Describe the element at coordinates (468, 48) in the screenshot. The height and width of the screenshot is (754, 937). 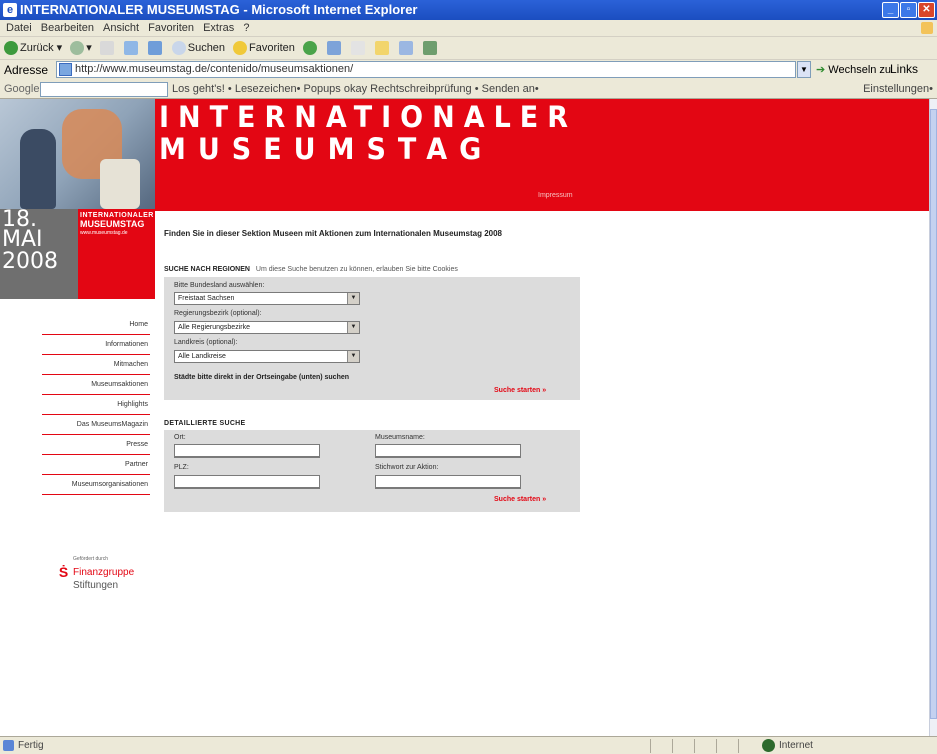
I see `standard-toolbar: Zurück ▾ ▾ Suchen Favoriten` at that location.